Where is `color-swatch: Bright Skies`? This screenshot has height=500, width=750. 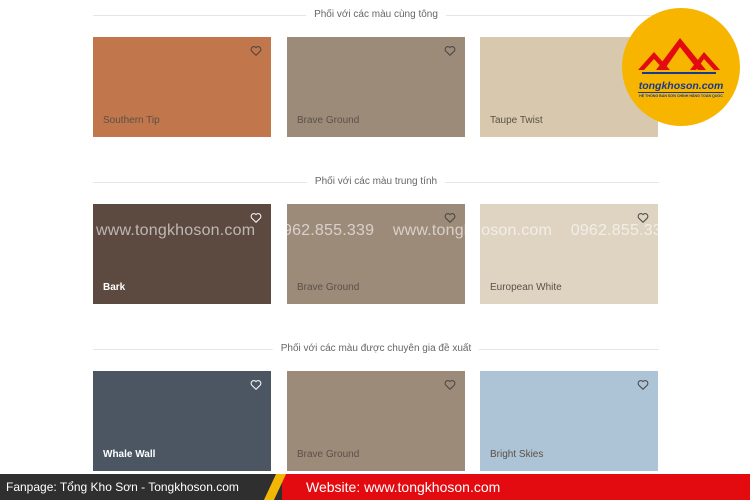
color-swatch: Bright Skies is located at coordinates (569, 421).